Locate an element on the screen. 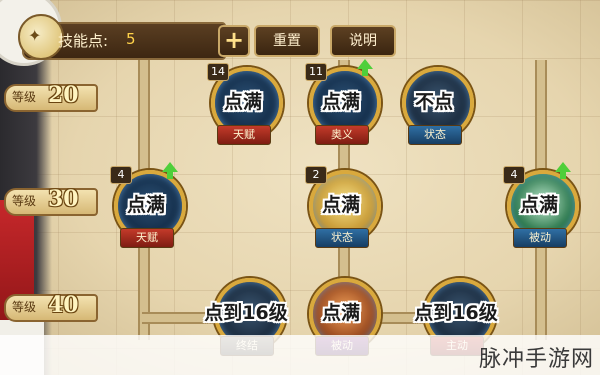  skill-level-badge: 2 is located at coordinates (316, 175).